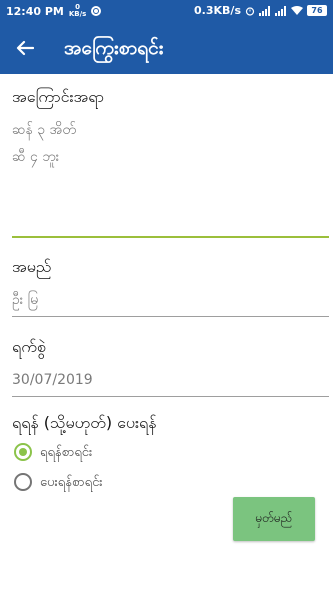  What do you see at coordinates (58, 96) in the screenshot?
I see `content-label: အကြောင်းအရာ` at bounding box center [58, 96].